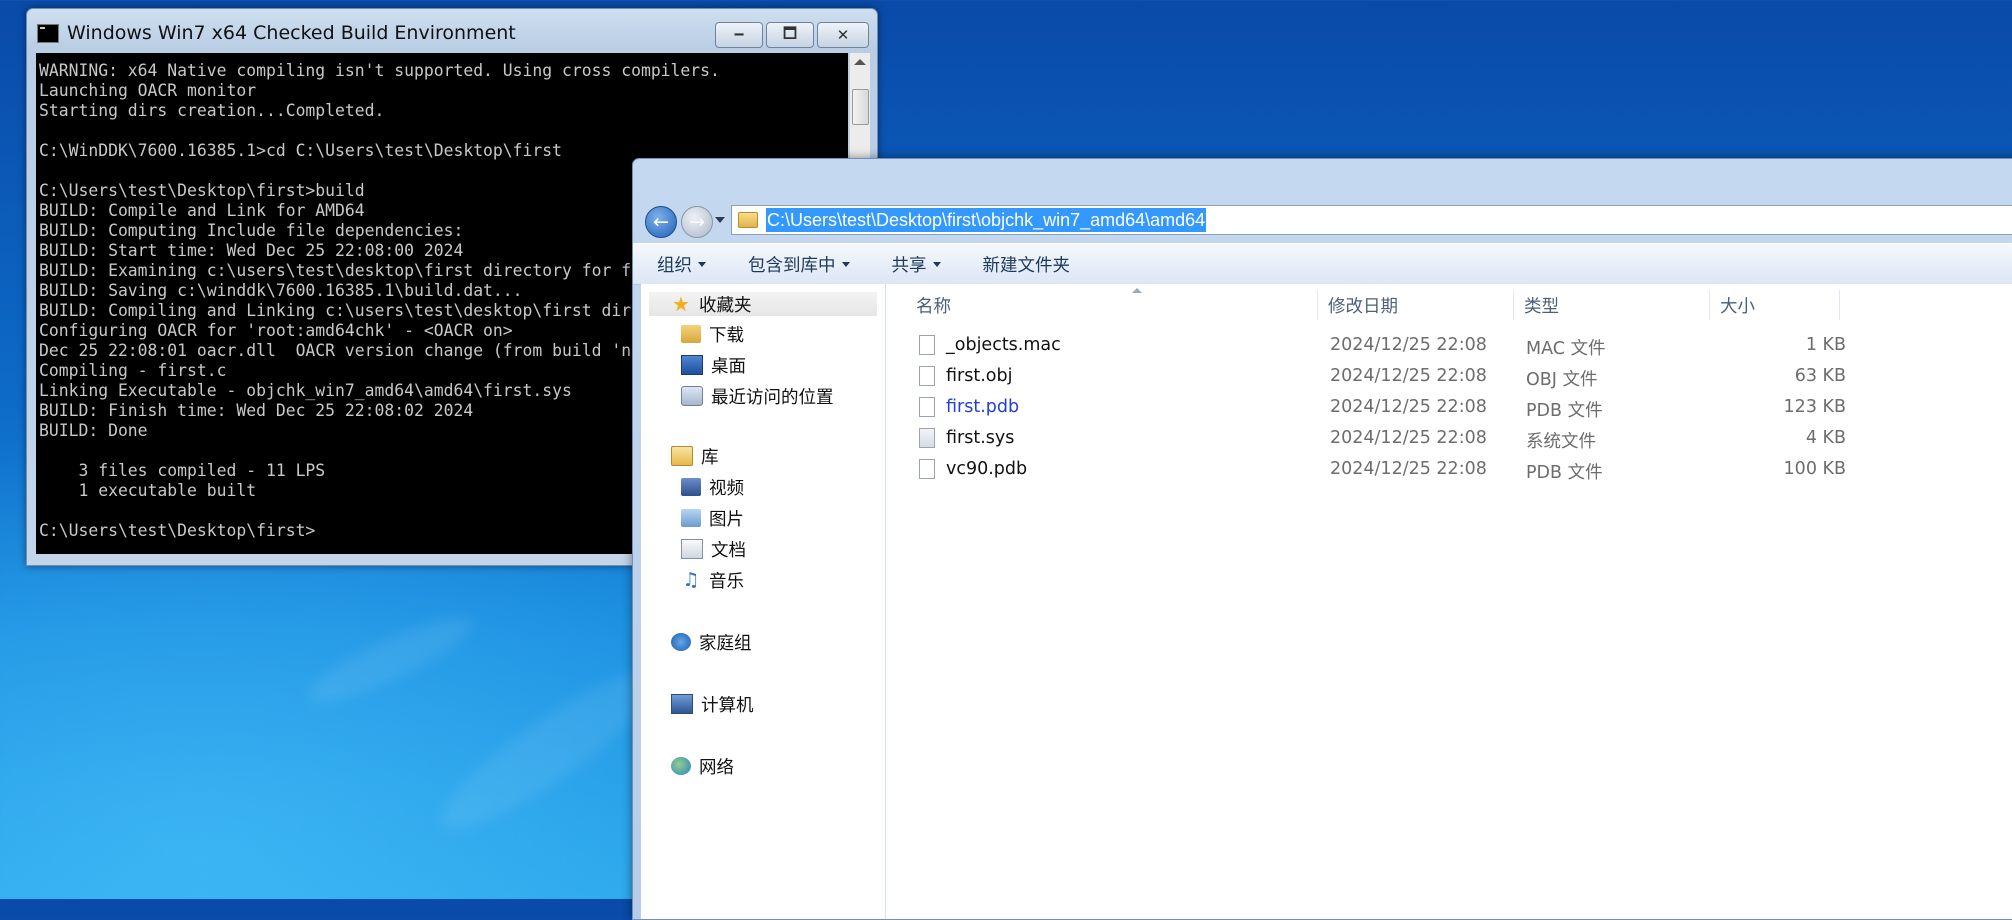  Describe the element at coordinates (1137, 290) in the screenshot. I see `sort-arrow-icon` at that location.